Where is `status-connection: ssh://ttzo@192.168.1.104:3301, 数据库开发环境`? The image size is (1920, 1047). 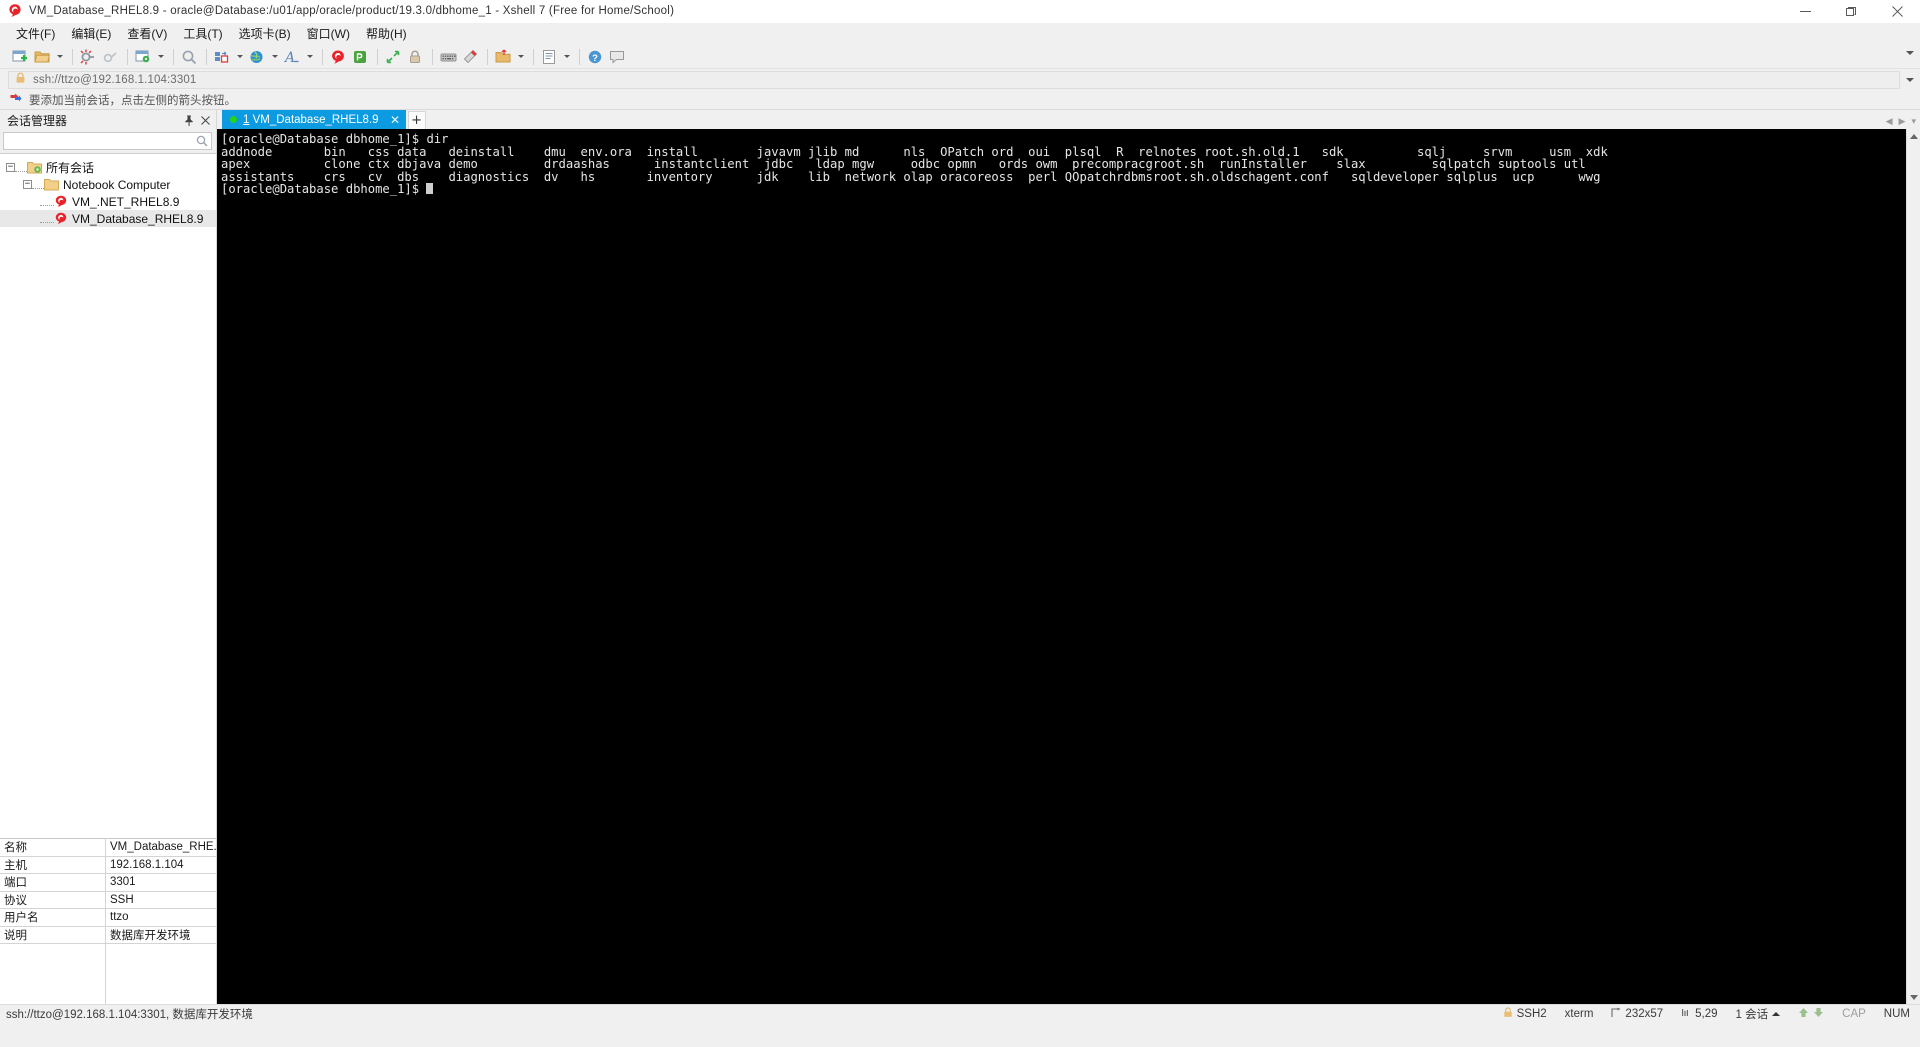 status-connection: ssh://ttzo@192.168.1.104:3301, 数据库开发环境 is located at coordinates (129, 1015).